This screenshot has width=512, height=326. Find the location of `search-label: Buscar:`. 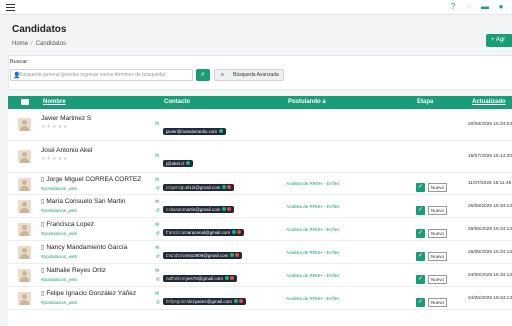

search-label: Buscar: is located at coordinates (19, 62).